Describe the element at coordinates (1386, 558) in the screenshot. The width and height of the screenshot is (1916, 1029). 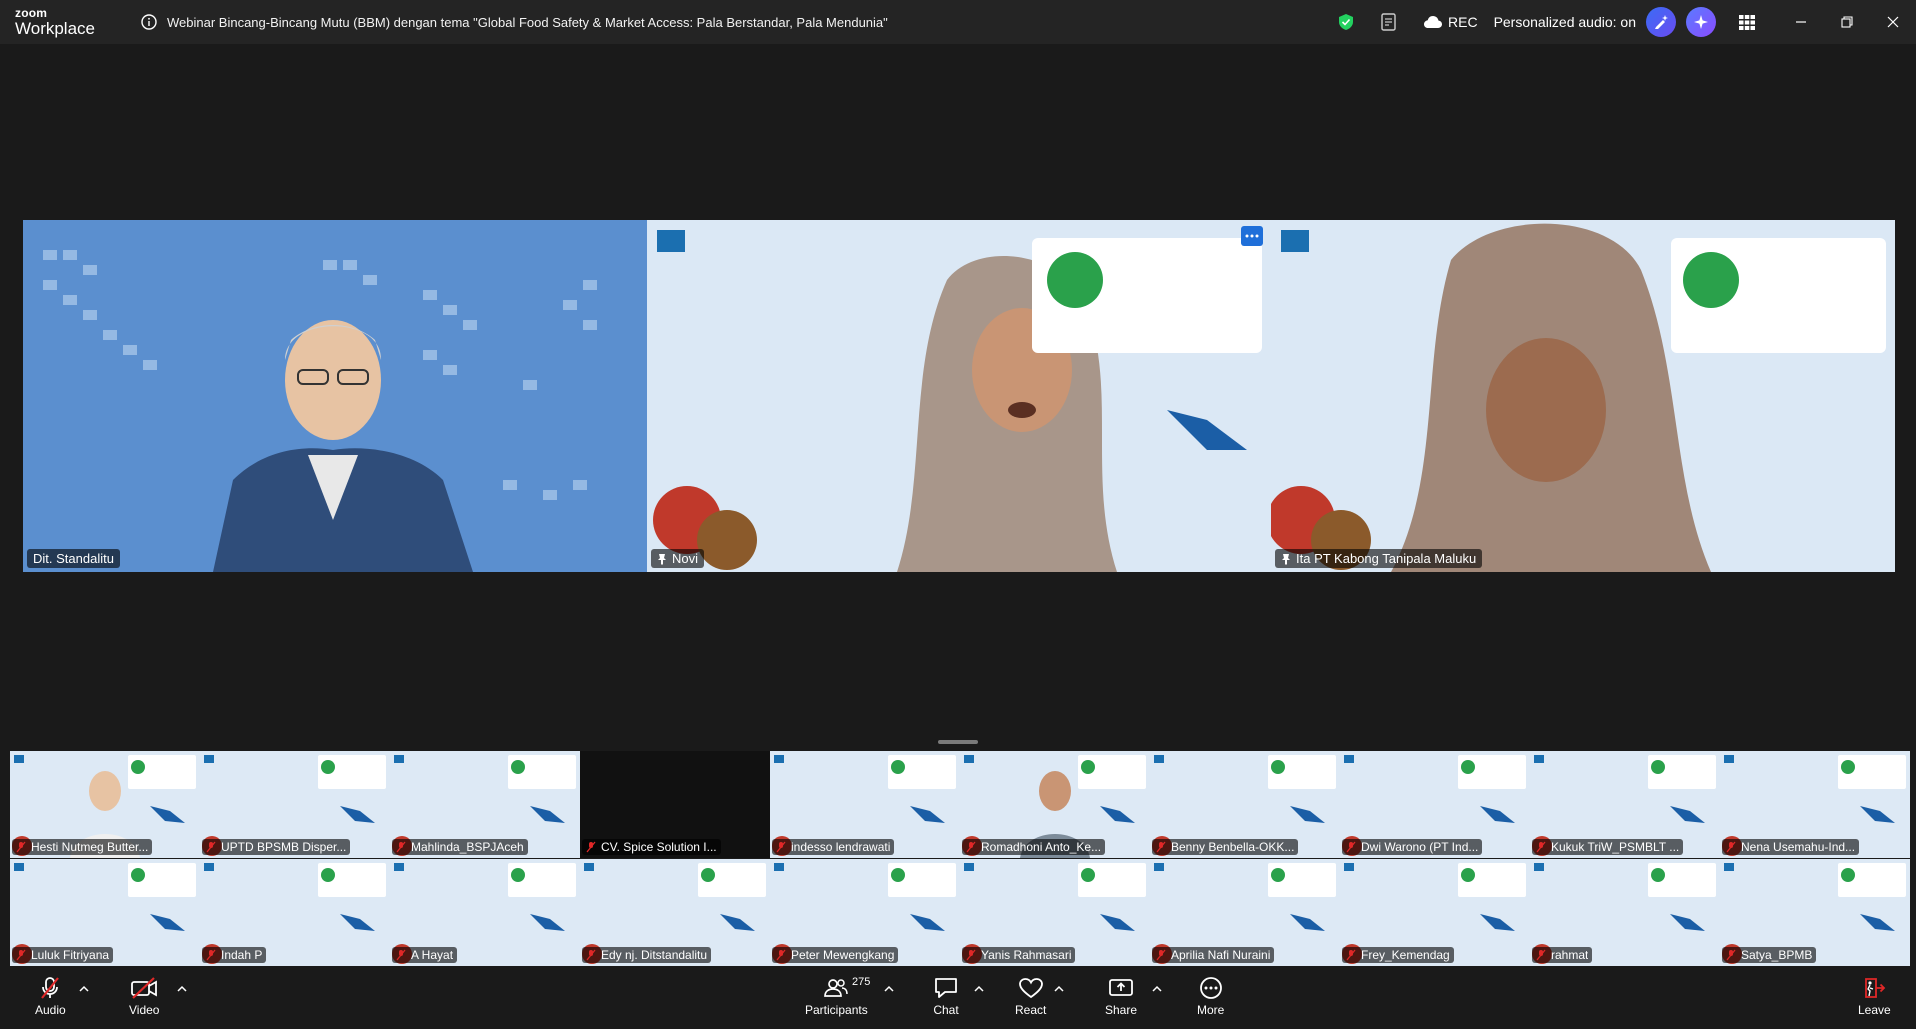
I see `participant-name: Ita PT Kabong Tanipala Maluku` at that location.